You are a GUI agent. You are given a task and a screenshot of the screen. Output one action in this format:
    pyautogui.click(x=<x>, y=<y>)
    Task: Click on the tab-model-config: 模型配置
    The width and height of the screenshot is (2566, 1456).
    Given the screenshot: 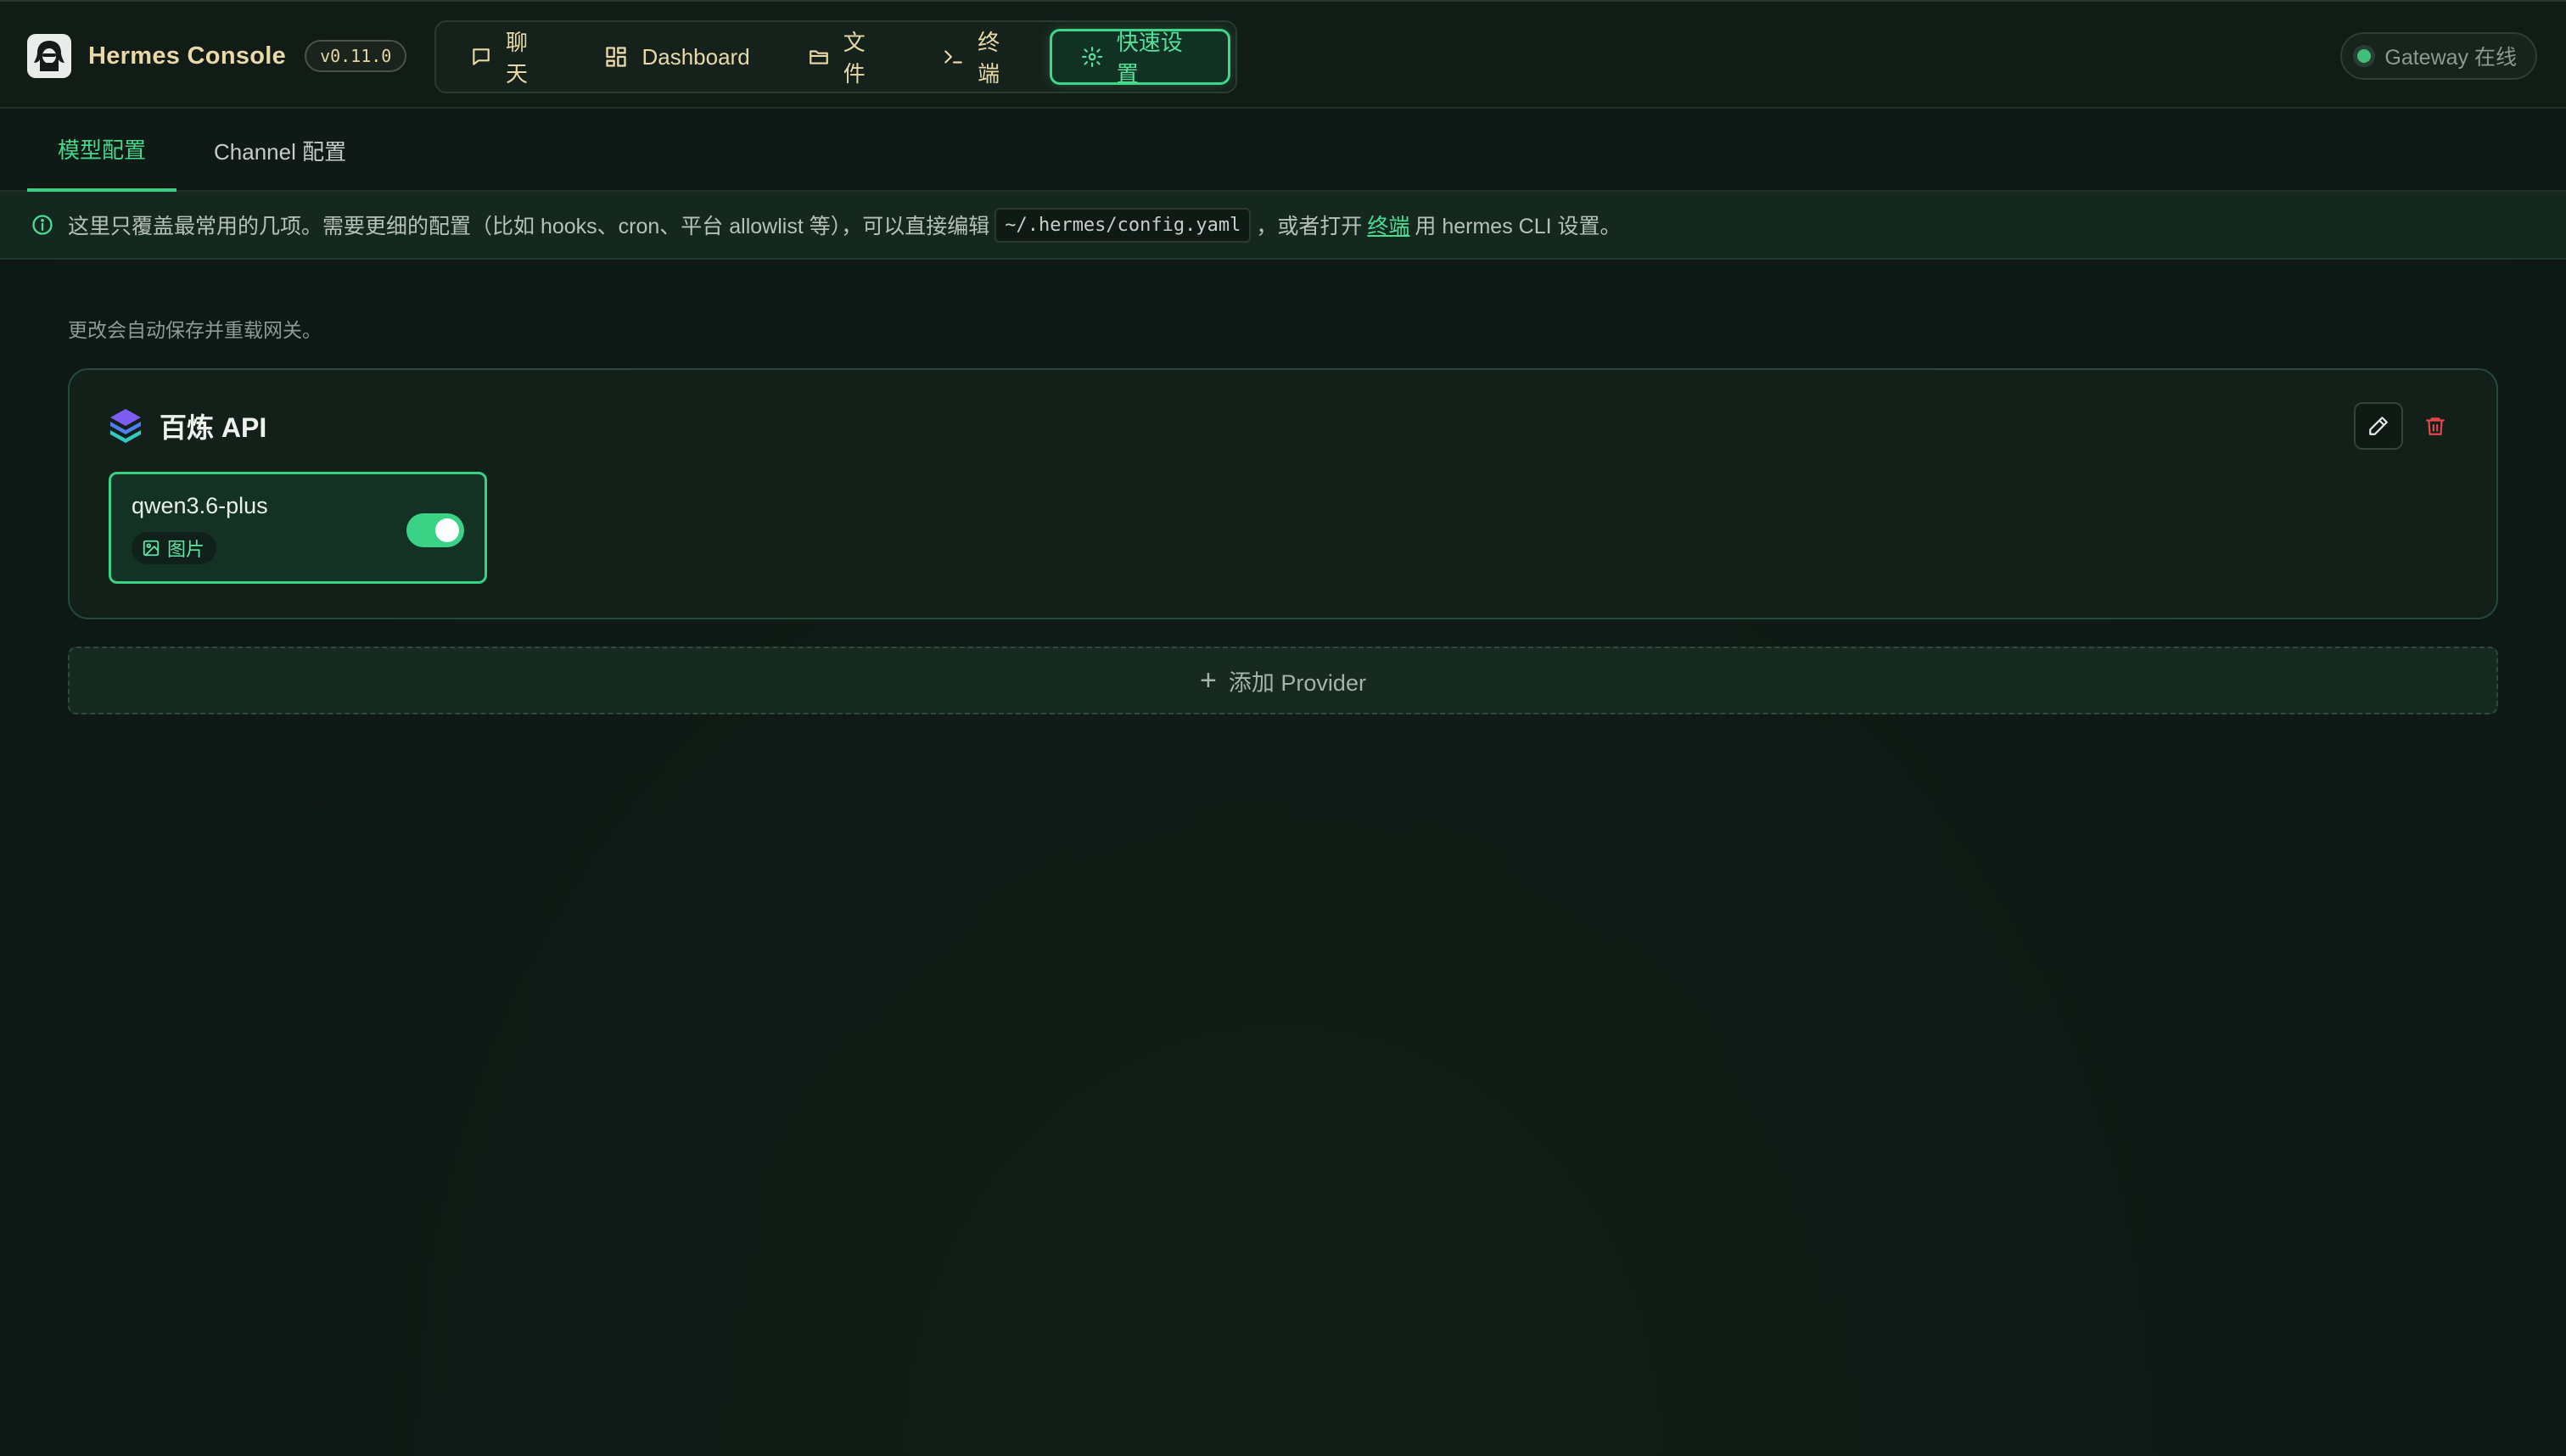 What is the action you would take?
    pyautogui.click(x=101, y=150)
    